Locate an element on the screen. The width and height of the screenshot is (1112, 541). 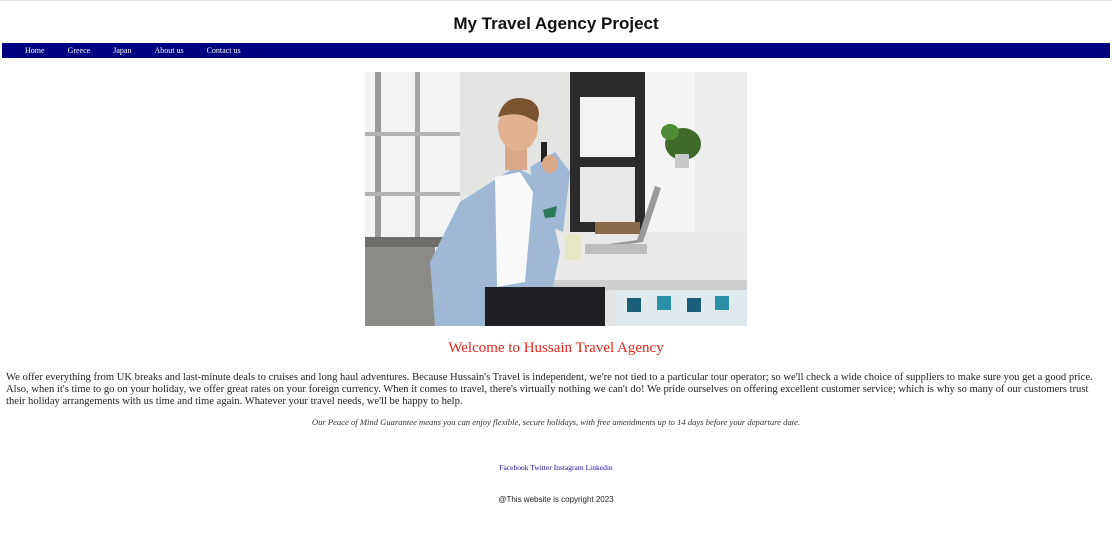
nav-link-japan: Japan is located at coordinates (122, 50).